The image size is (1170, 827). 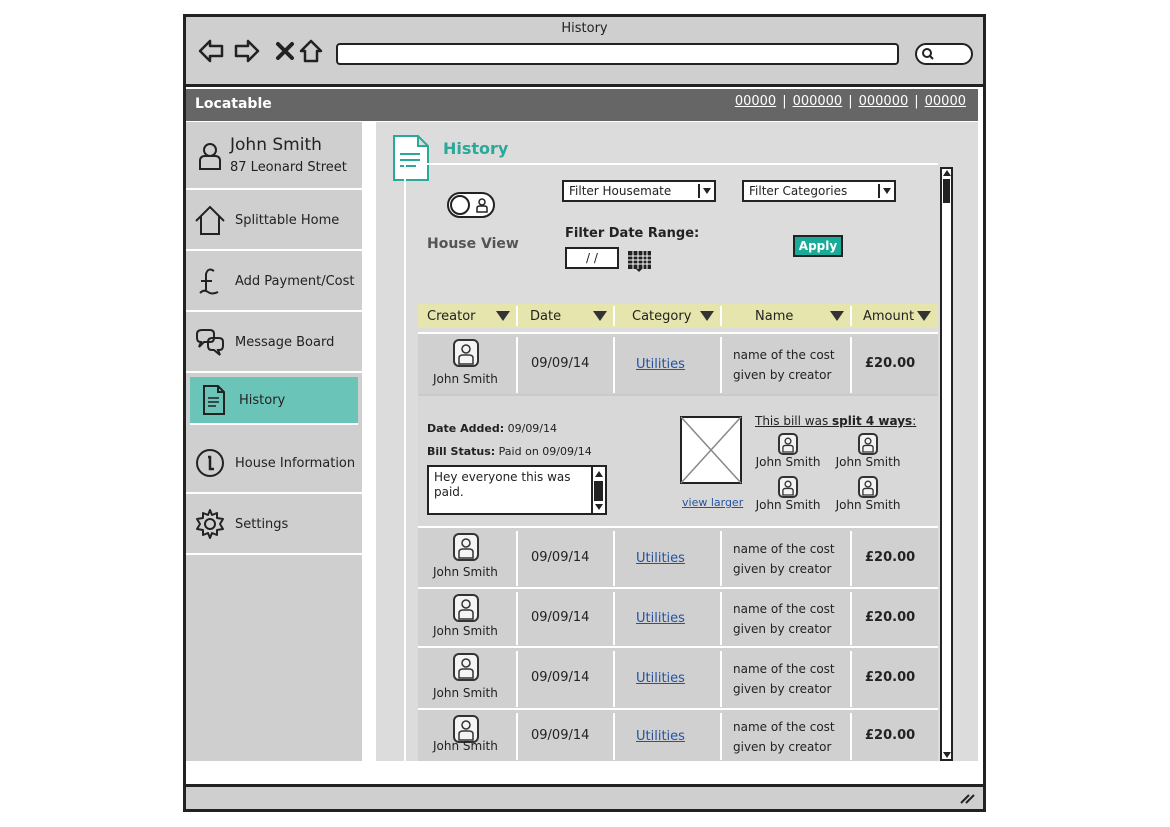 I want to click on split-summary: This bill was split 4 ways:, so click(x=836, y=421).